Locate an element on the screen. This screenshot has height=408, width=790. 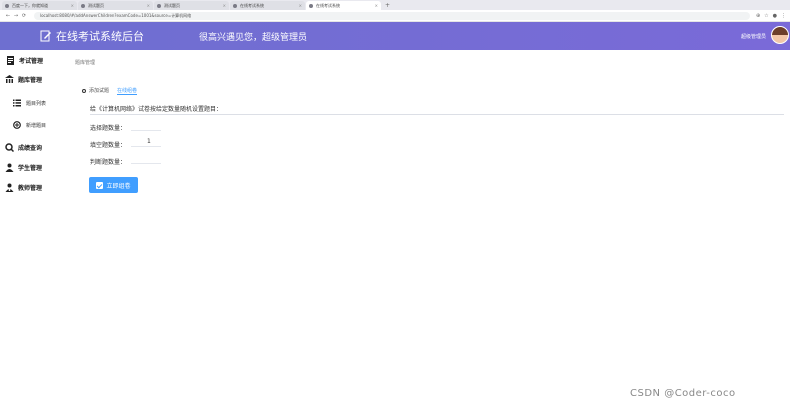
sidebar: 考试管理 题库管理 题目列表 新增题目 成绩查询 学生管理 教师管理 is located at coordinates (35, 229).